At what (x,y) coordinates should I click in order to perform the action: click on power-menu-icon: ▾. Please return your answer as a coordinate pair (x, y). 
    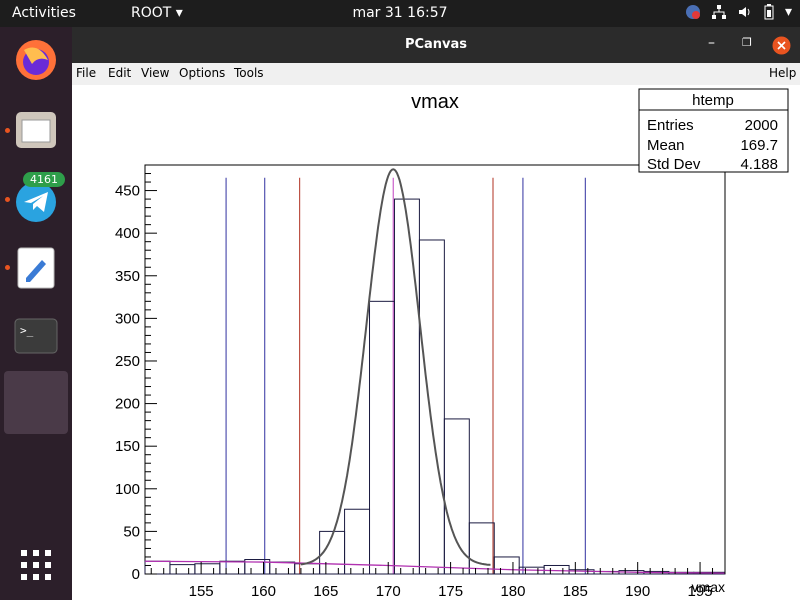
    Looking at the image, I should click on (788, 12).